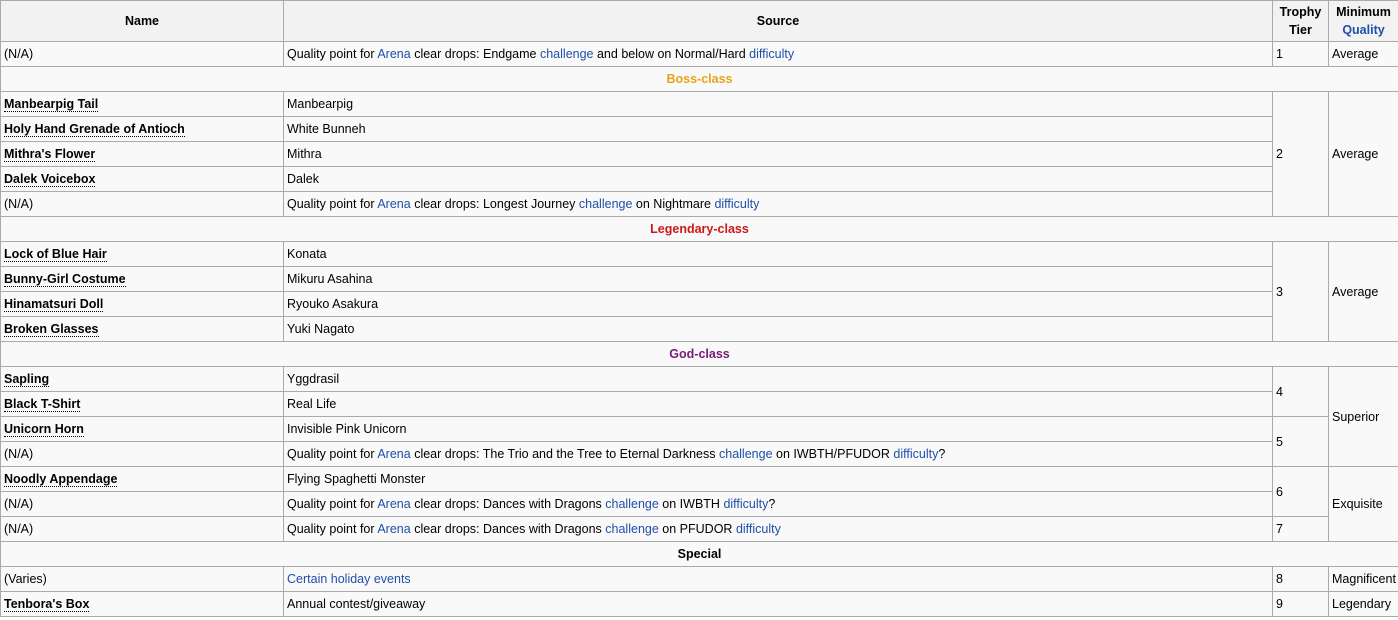 The image size is (1398, 620). Describe the element at coordinates (1300, 391) in the screenshot. I see `trophy-tier: 4` at that location.